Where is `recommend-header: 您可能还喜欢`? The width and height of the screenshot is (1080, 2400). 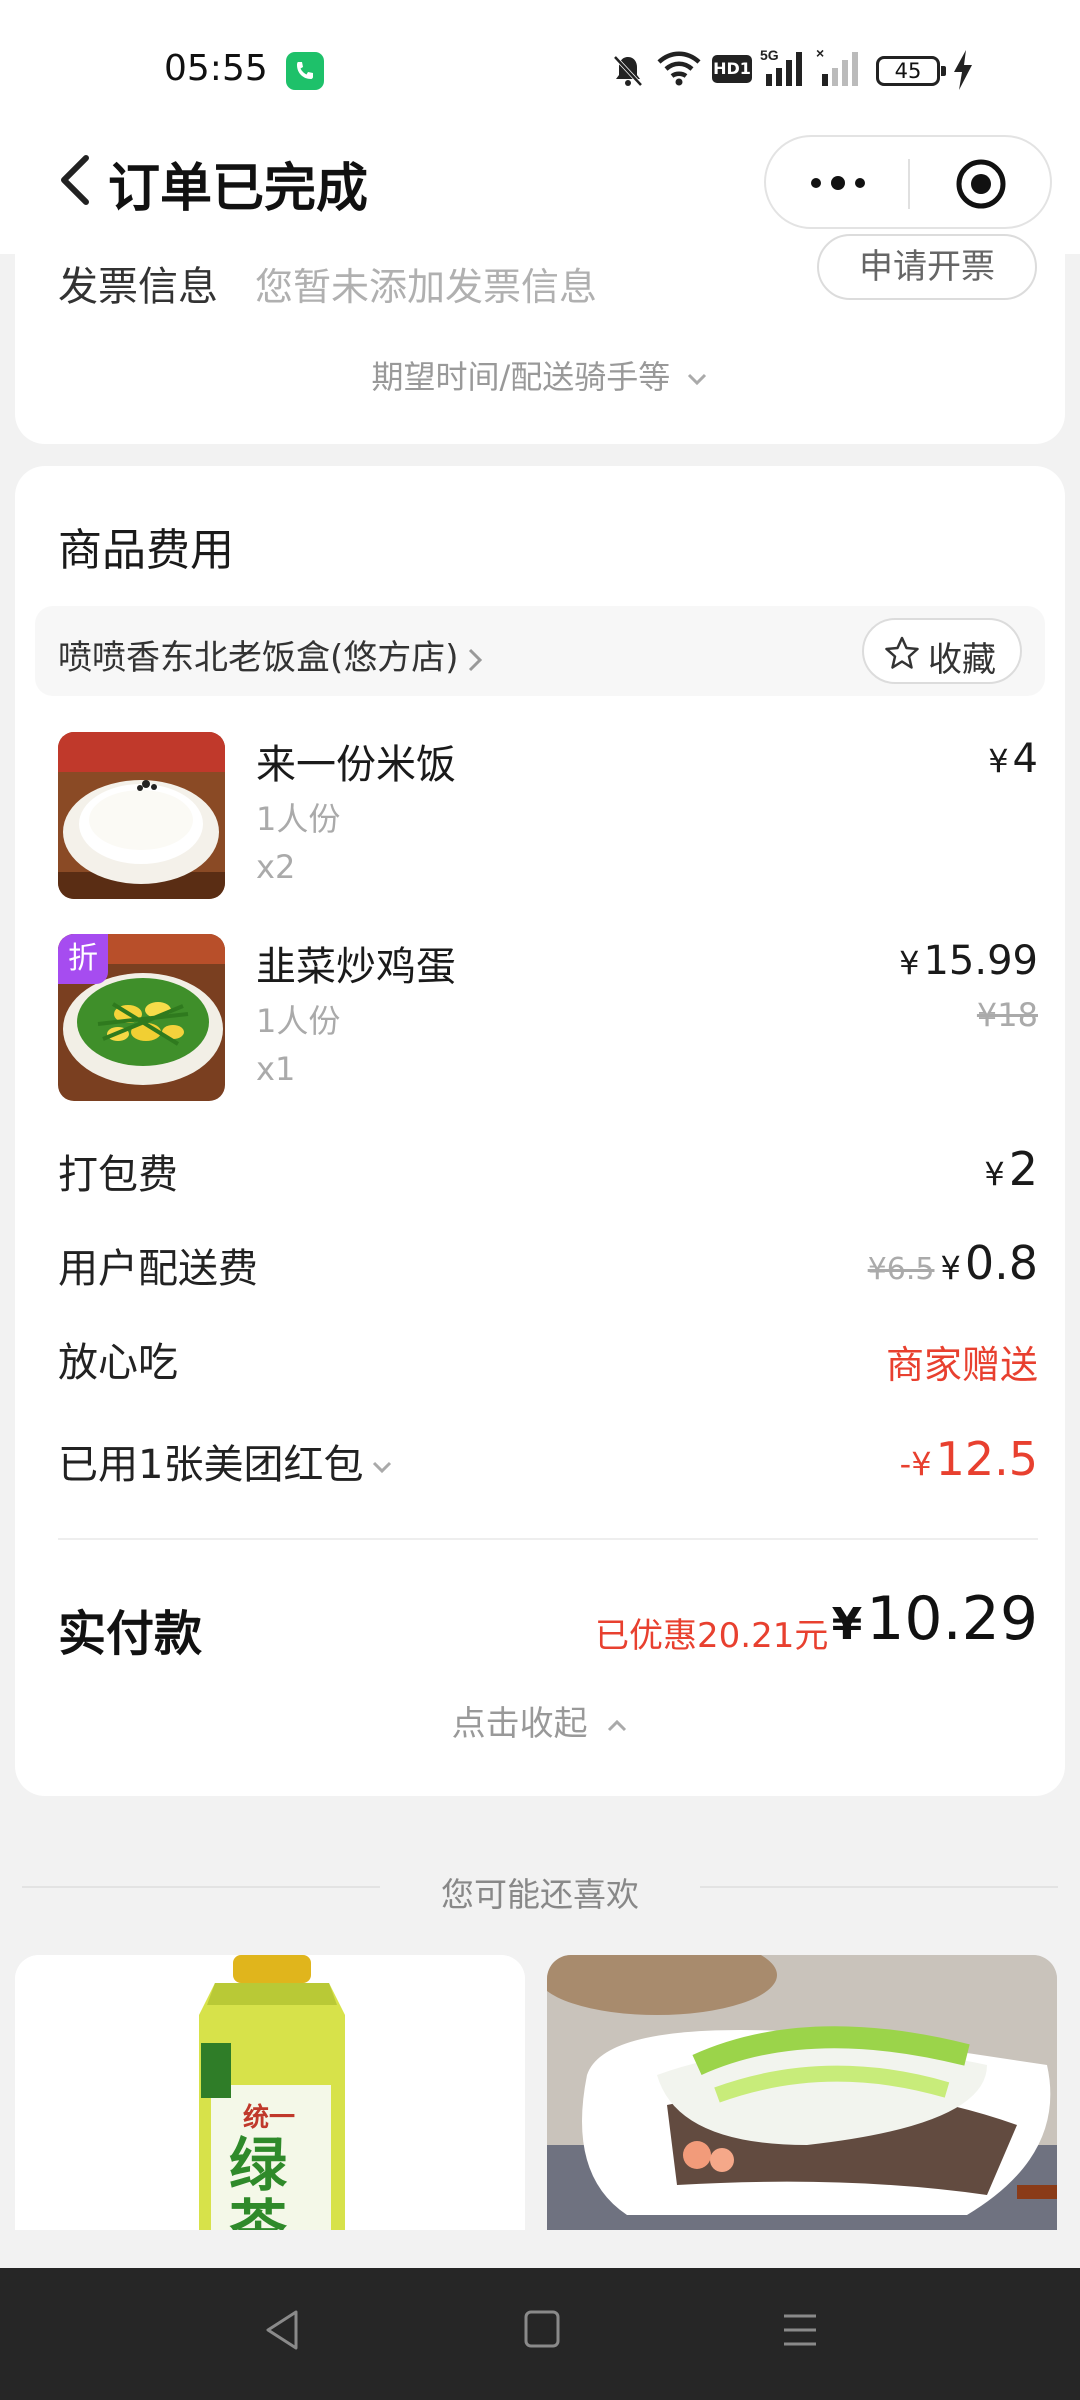
recommend-header: 您可能还喜欢 is located at coordinates (540, 1888).